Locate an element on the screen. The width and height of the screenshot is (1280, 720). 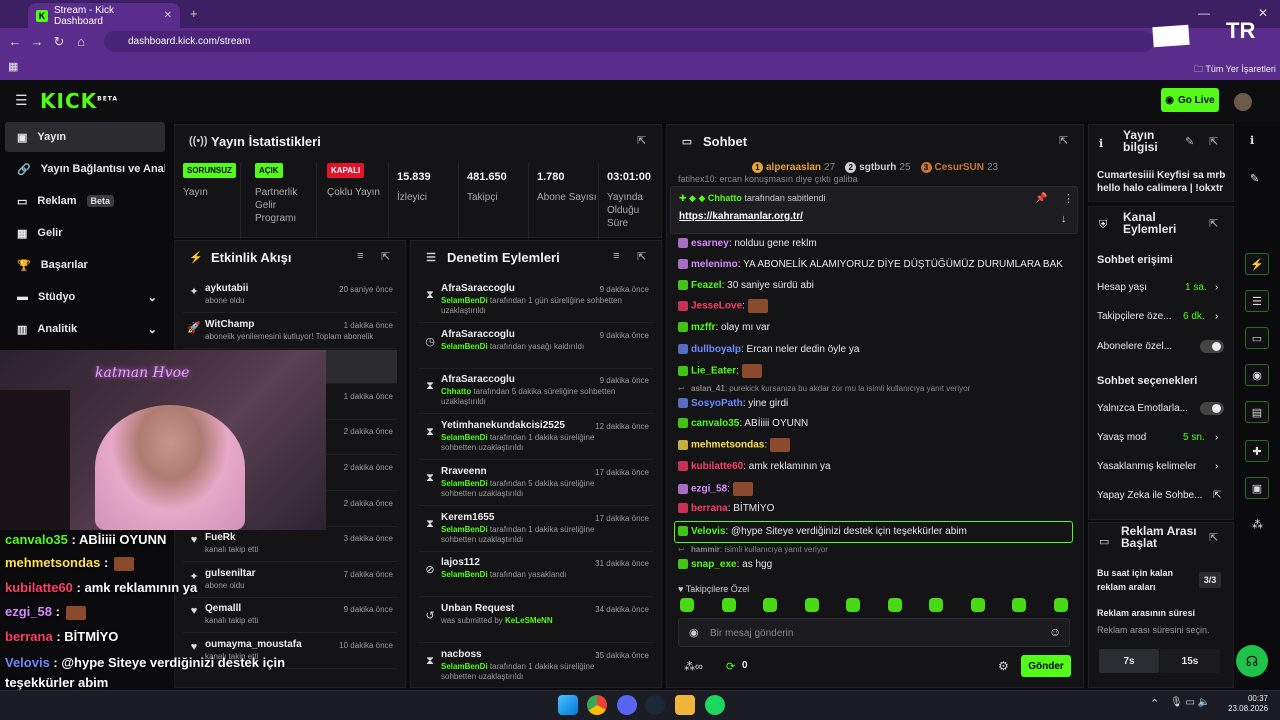
chat-username: canvalo35 is located at coordinates (715, 423).